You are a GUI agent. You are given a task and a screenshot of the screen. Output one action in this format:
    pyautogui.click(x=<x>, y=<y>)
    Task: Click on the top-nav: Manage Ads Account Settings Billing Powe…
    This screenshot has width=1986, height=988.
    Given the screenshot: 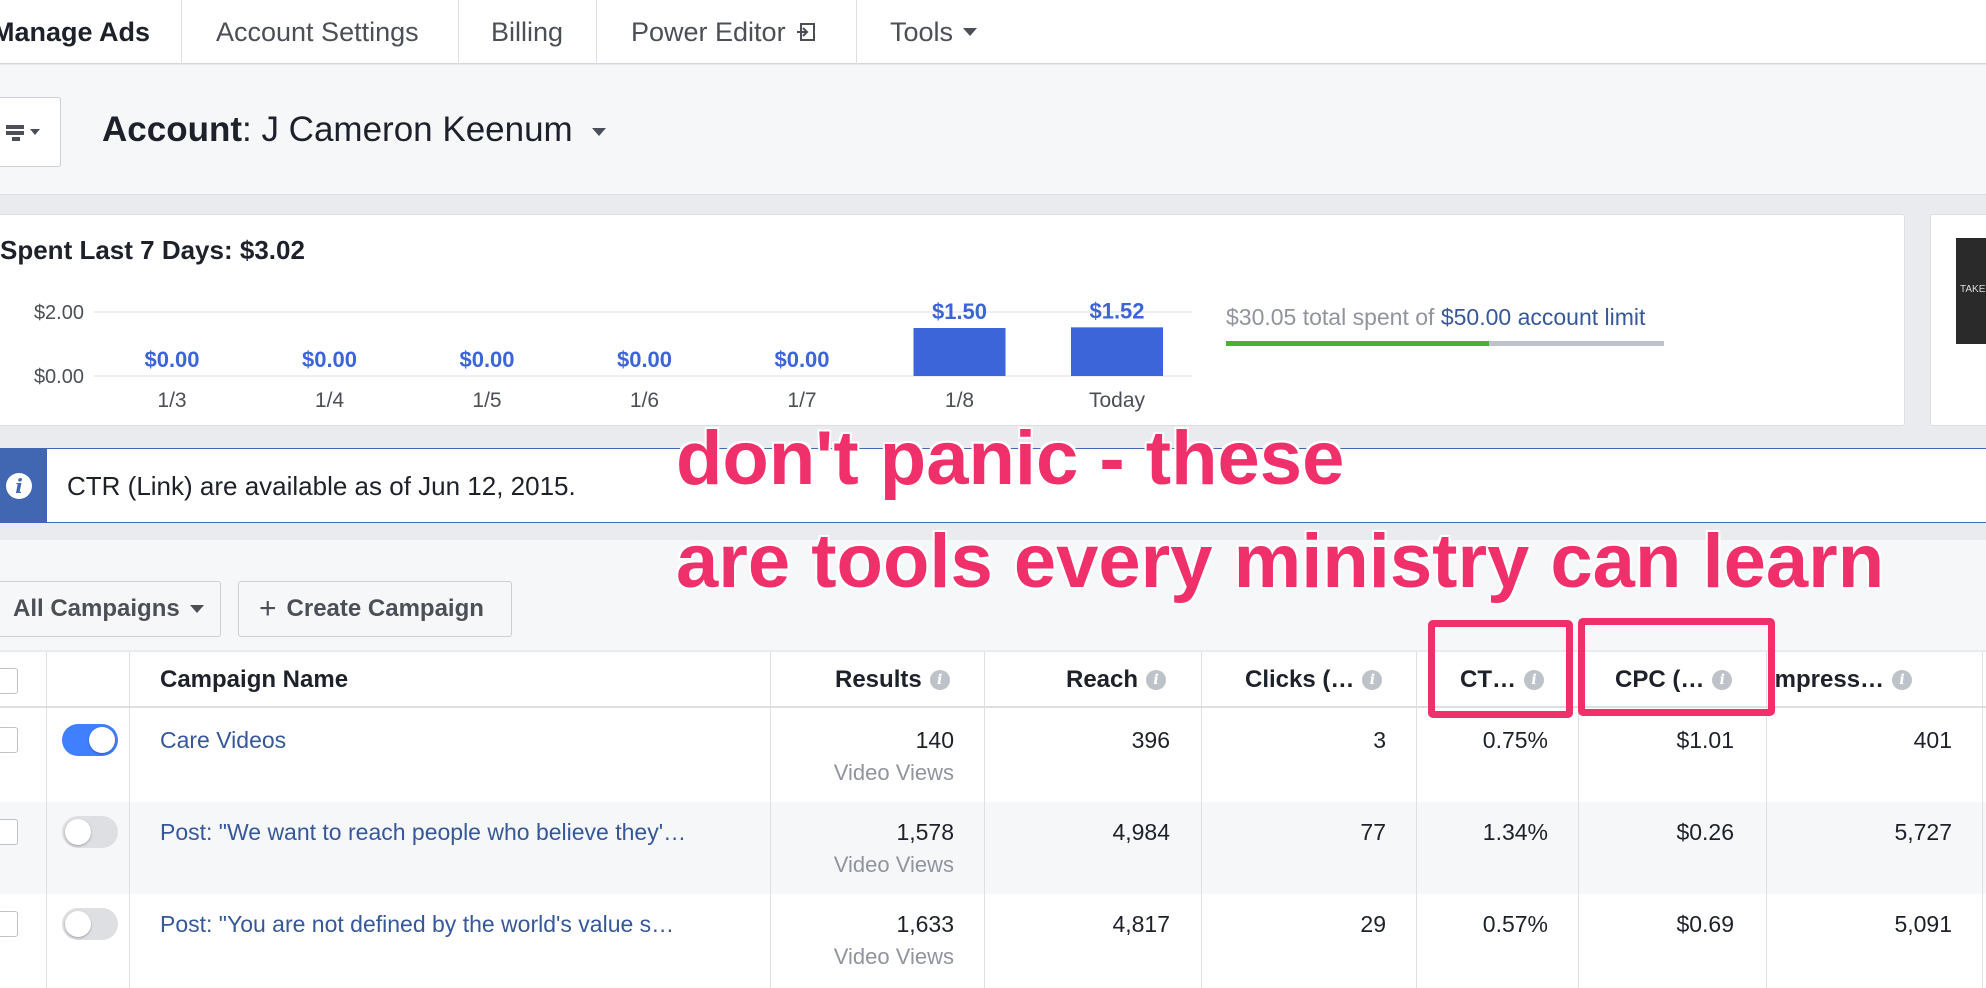 What is the action you would take?
    pyautogui.click(x=993, y=32)
    